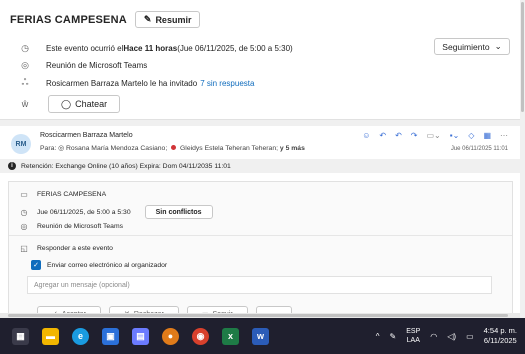 This screenshot has width=525, height=354. Describe the element at coordinates (522, 159) in the screenshot. I see `vertical-scrollbar` at that location.